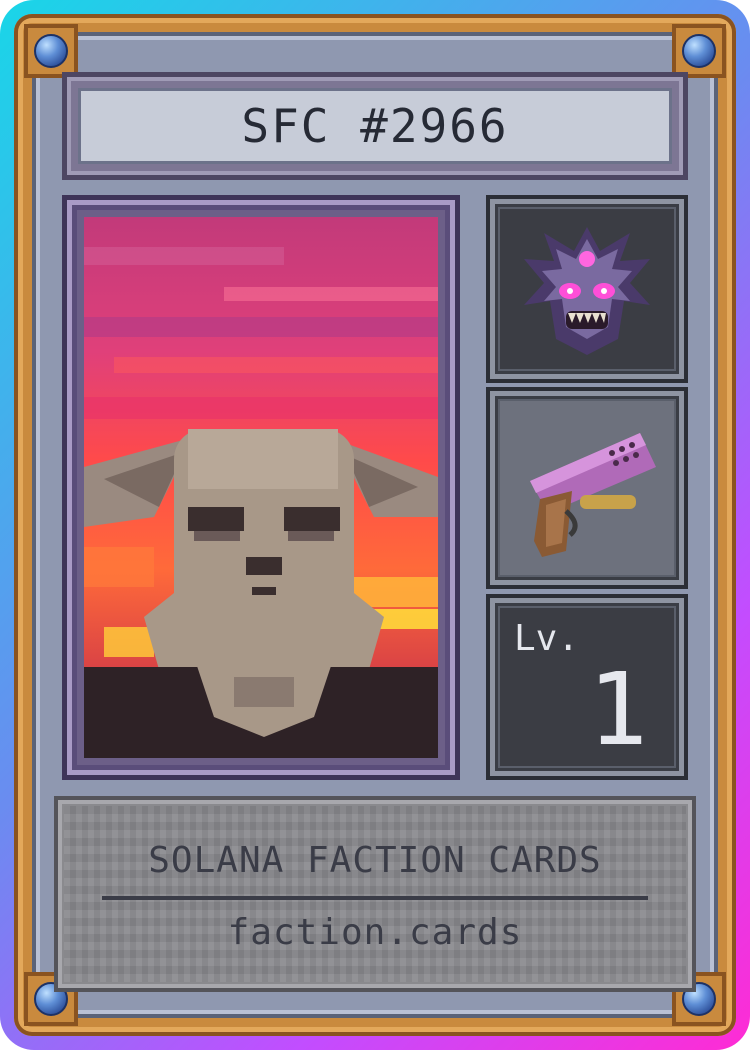 Image resolution: width=750 pixels, height=1050 pixels. I want to click on title-inner: SFC #2966, so click(375, 126).